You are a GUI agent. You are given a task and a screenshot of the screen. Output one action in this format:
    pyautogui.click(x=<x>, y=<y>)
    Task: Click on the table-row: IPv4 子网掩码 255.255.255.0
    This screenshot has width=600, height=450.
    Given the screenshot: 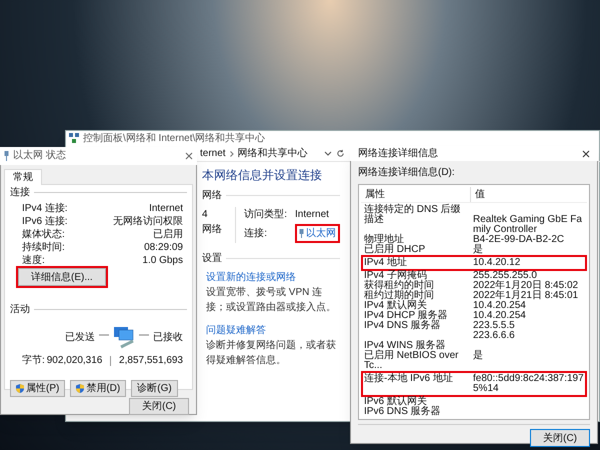 What is the action you would take?
    pyautogui.click(x=474, y=276)
    